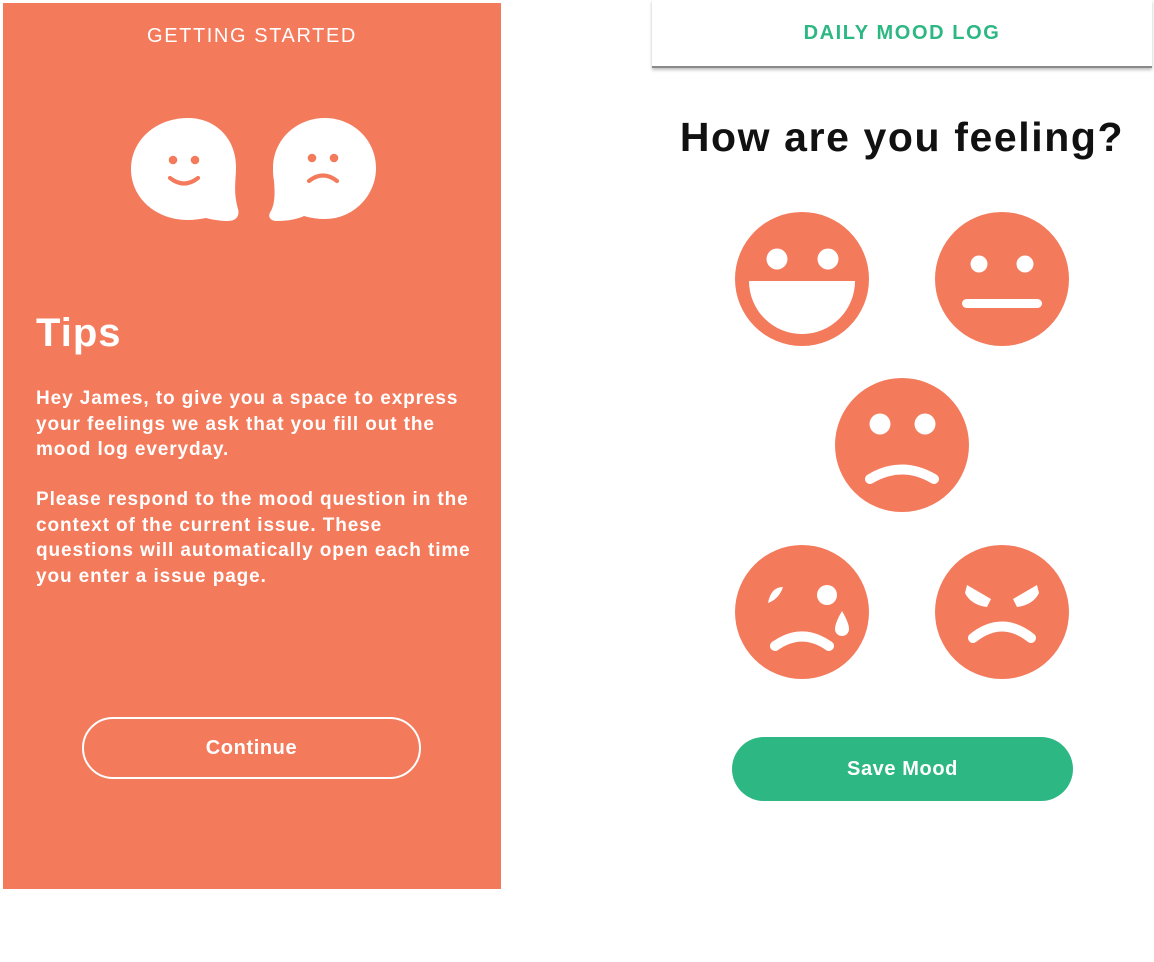 The width and height of the screenshot is (1154, 962). I want to click on happy-speech-bubble-icon, so click(185, 169).